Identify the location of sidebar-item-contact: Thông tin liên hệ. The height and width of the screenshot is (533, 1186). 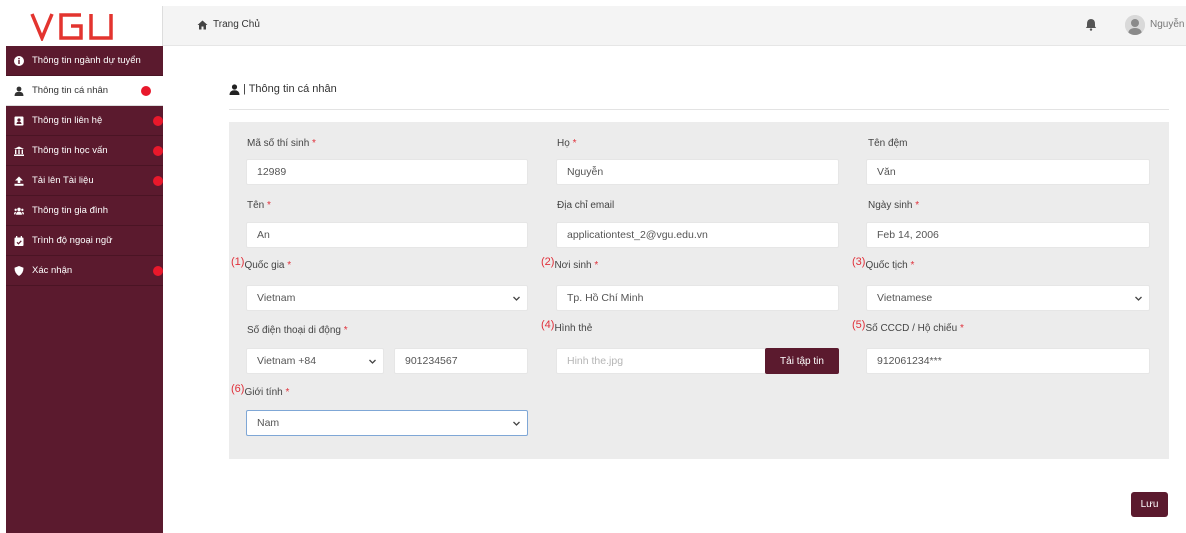
(84, 121).